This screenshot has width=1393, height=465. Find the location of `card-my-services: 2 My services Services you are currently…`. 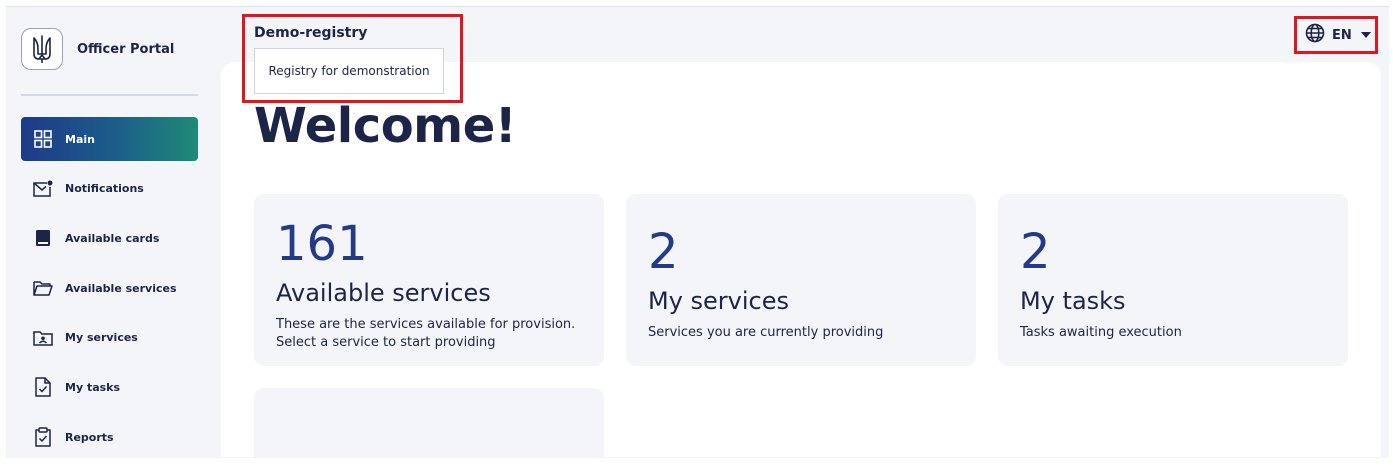

card-my-services: 2 My services Services you are currently… is located at coordinates (801, 280).